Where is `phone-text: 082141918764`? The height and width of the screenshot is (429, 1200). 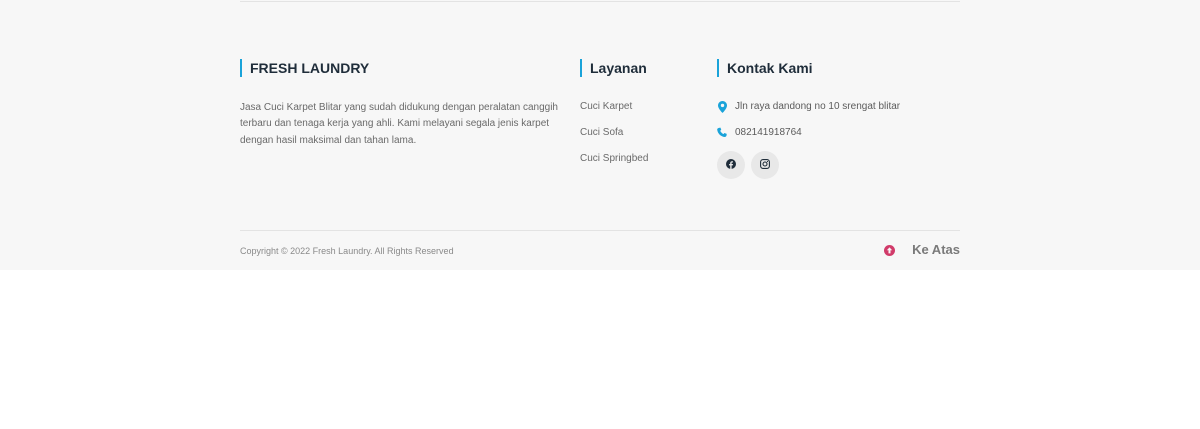
phone-text: 082141918764 is located at coordinates (768, 132).